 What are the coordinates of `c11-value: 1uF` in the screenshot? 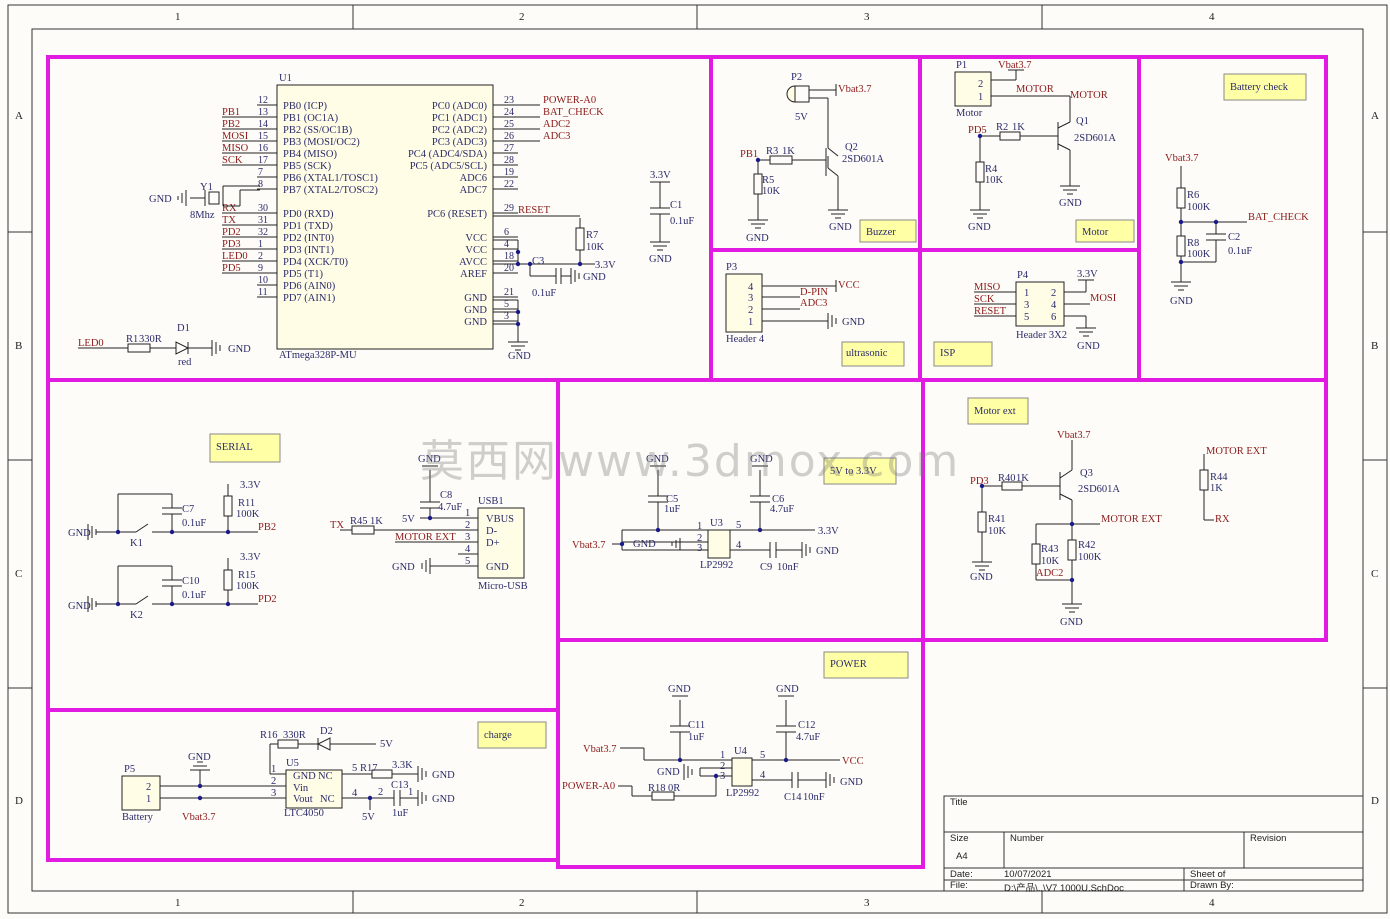 It's located at (696, 737).